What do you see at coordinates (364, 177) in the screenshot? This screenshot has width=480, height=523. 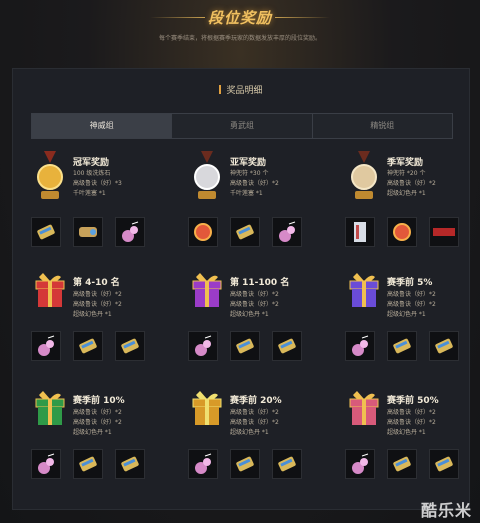 I see `bronze-medal-icon` at bounding box center [364, 177].